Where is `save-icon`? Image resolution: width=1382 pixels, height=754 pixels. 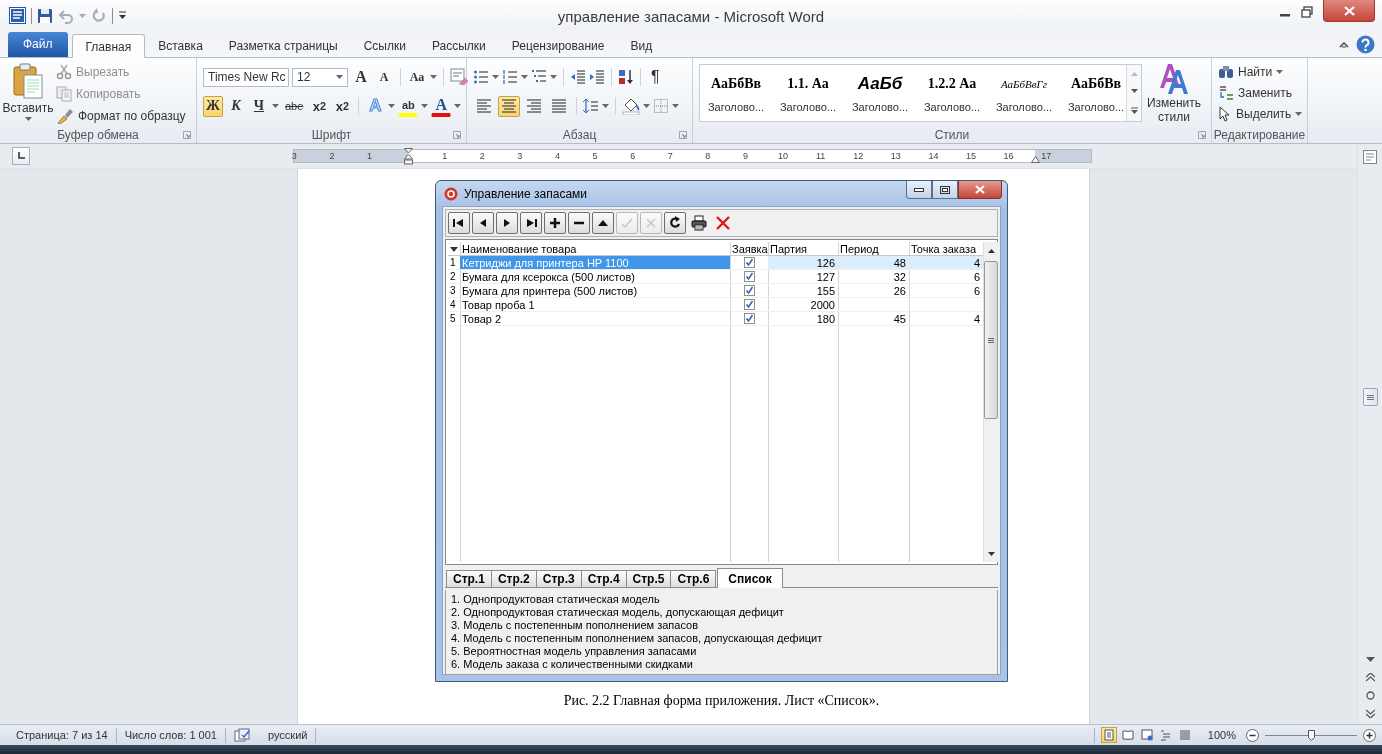 save-icon is located at coordinates (45, 15).